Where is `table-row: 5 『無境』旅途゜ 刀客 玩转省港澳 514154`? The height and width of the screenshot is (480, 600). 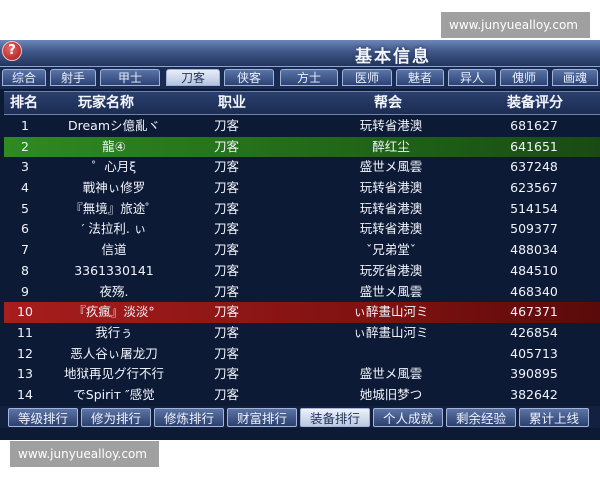
table-row: 5 『無境』旅途゜ 刀客 玩转省港澳 514154 is located at coordinates (302, 209).